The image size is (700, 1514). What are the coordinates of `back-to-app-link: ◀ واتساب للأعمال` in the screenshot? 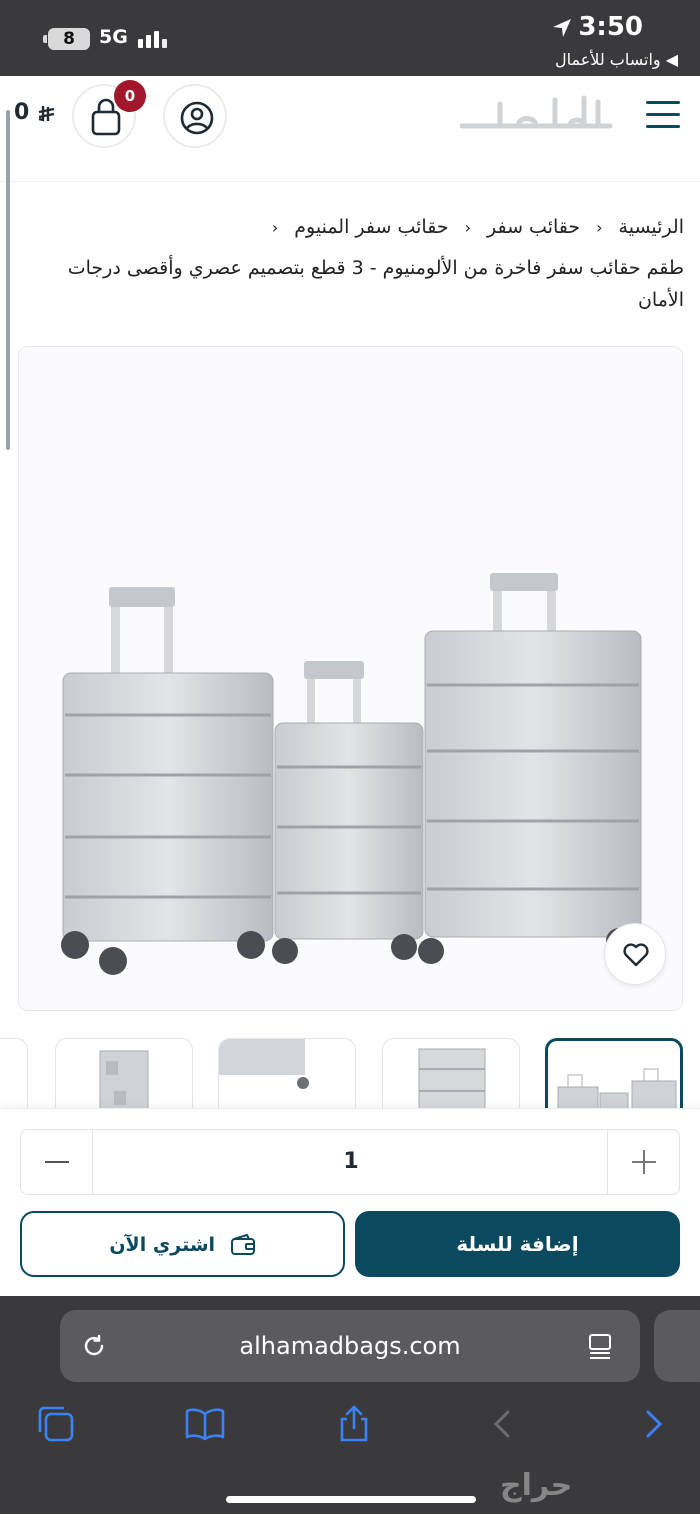 It's located at (616, 59).